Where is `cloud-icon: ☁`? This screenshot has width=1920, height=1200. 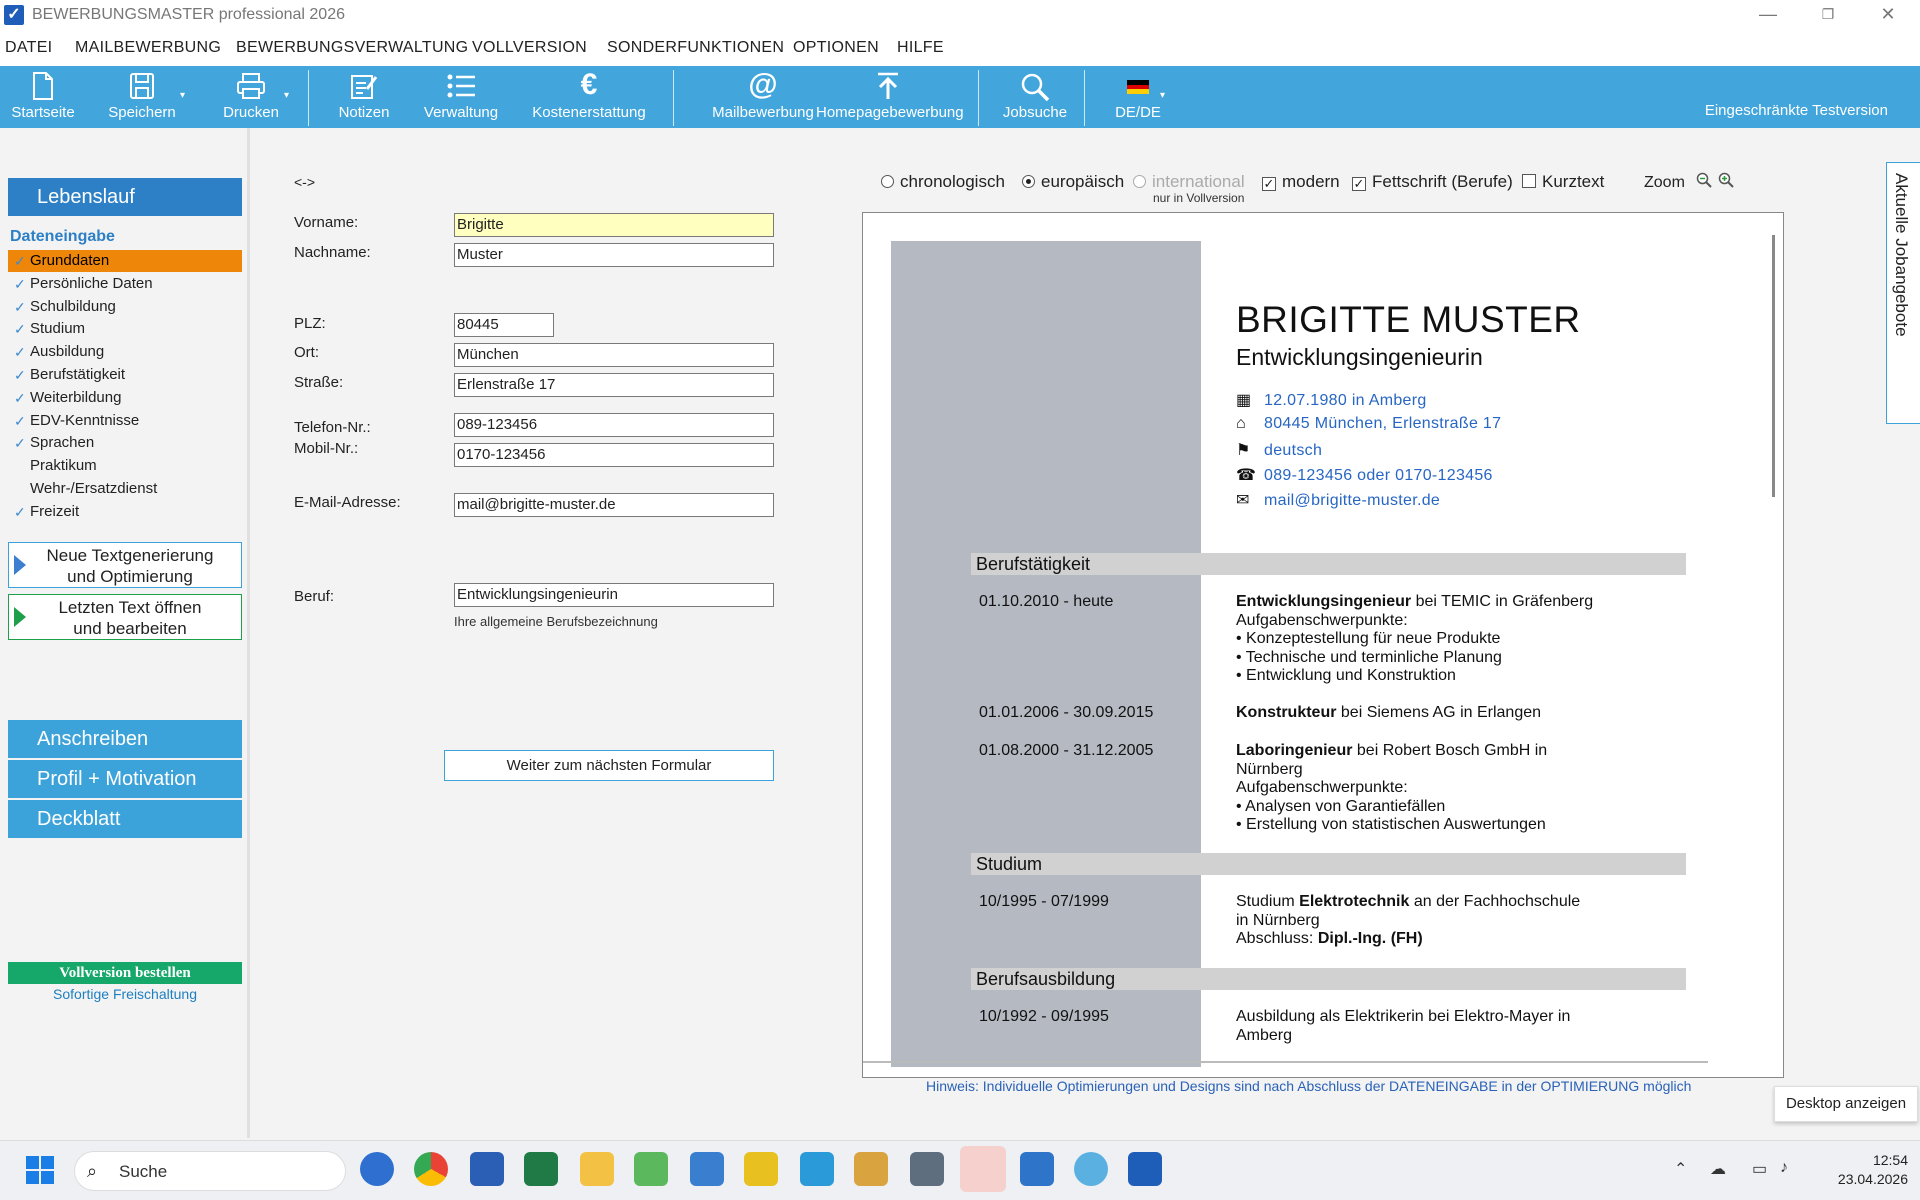 cloud-icon: ☁ is located at coordinates (1718, 1169).